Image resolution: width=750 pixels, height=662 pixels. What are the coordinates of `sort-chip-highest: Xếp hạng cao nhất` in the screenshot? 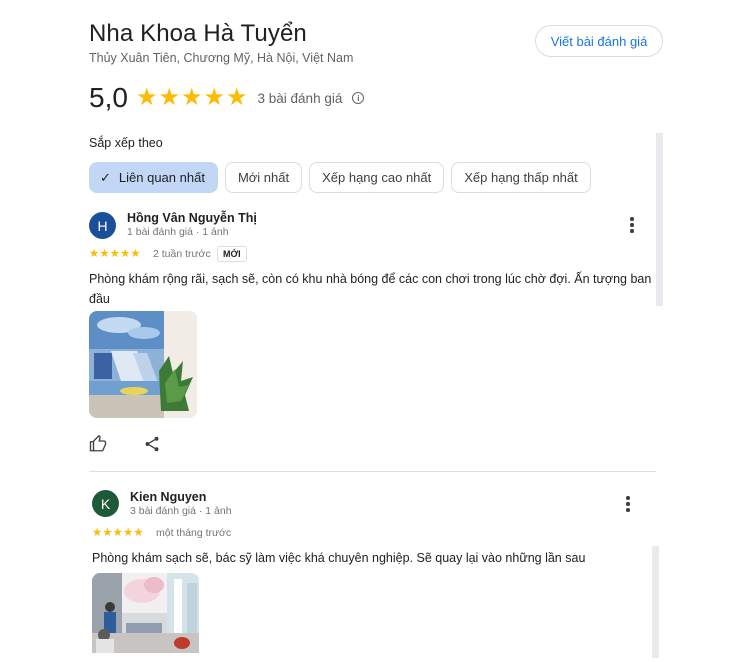 It's located at (377, 177).